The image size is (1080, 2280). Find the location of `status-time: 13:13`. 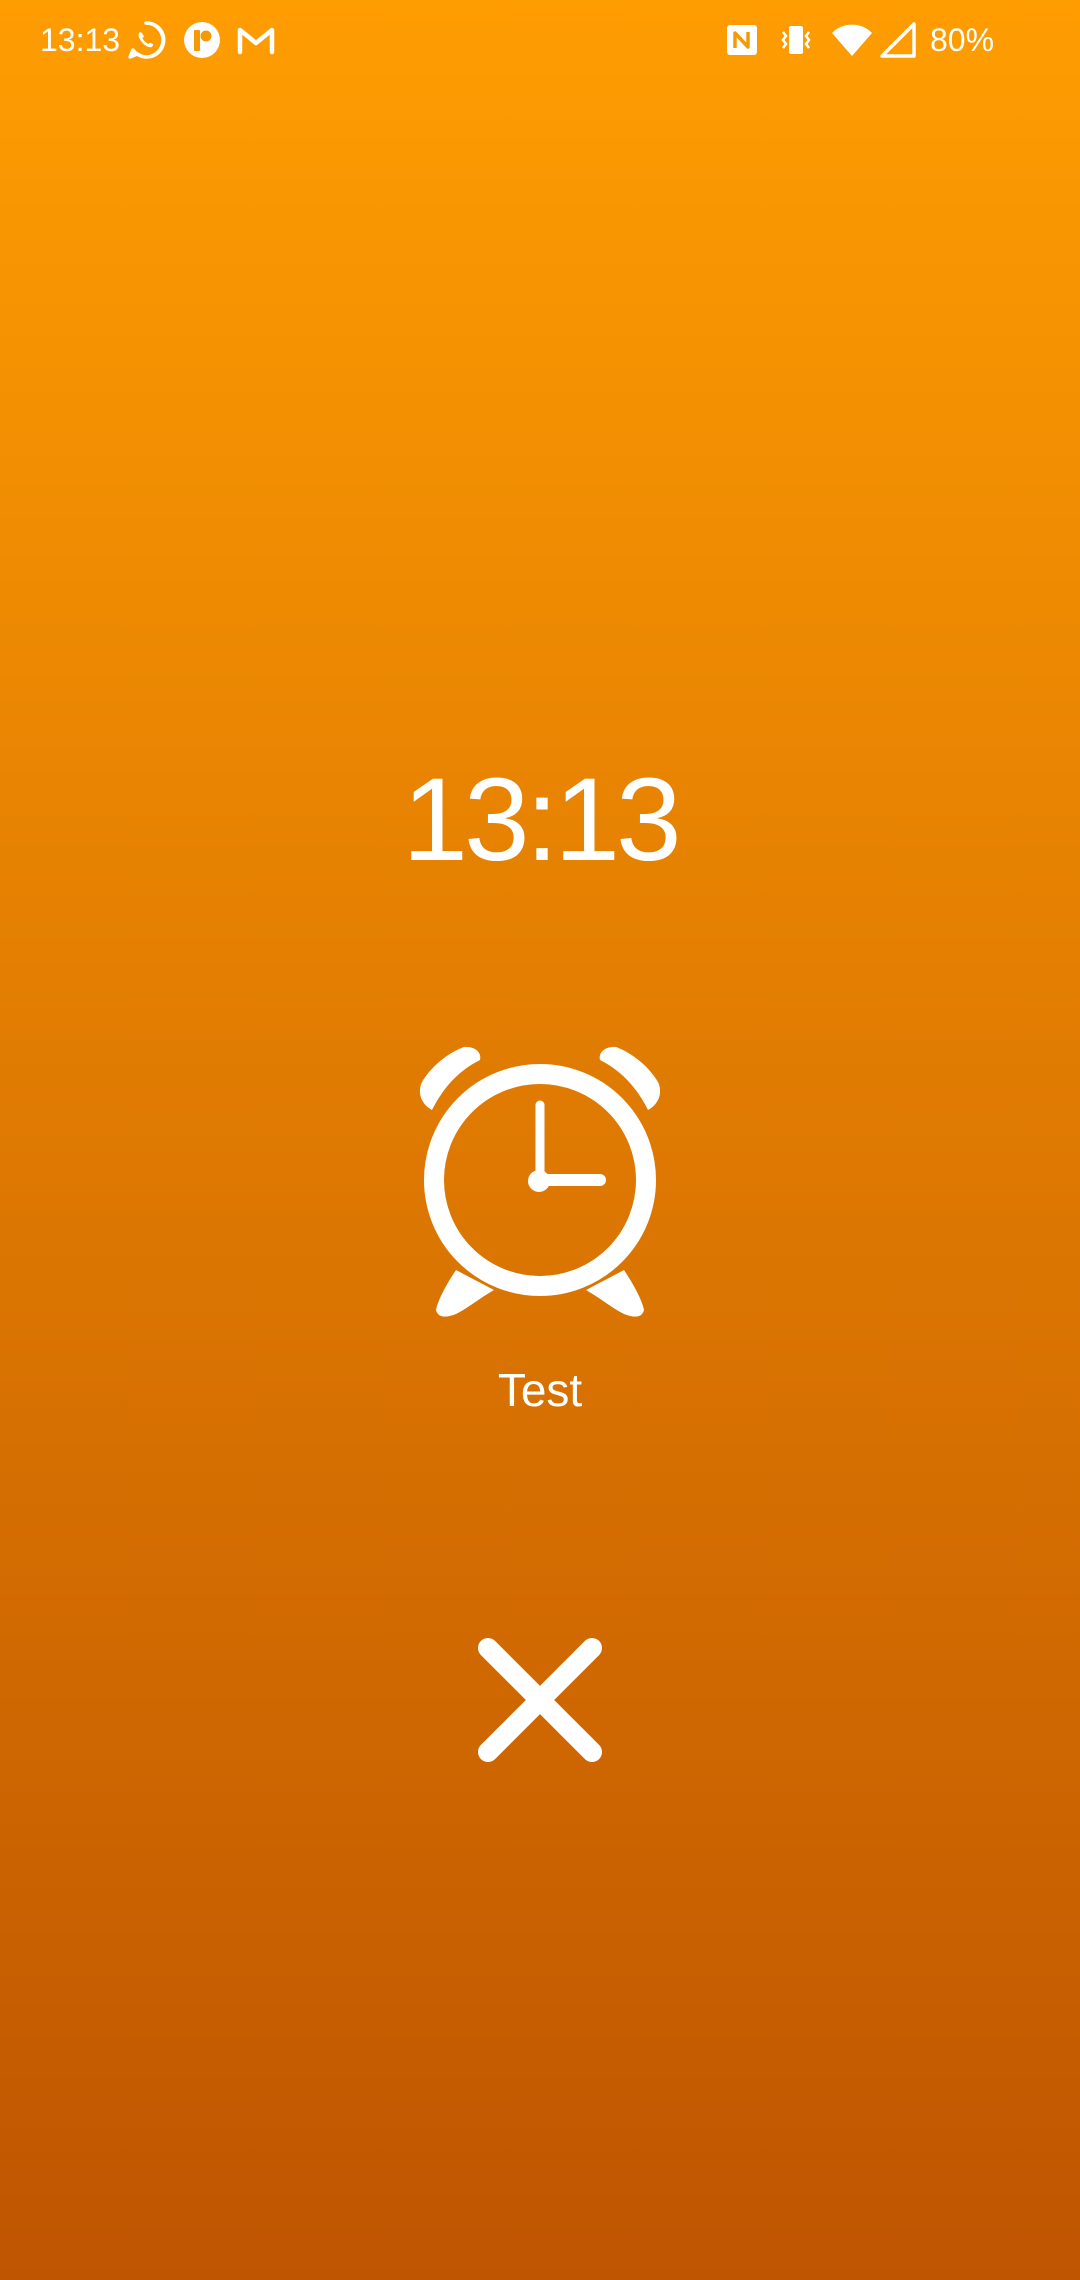

status-time: 13:13 is located at coordinates (80, 40).